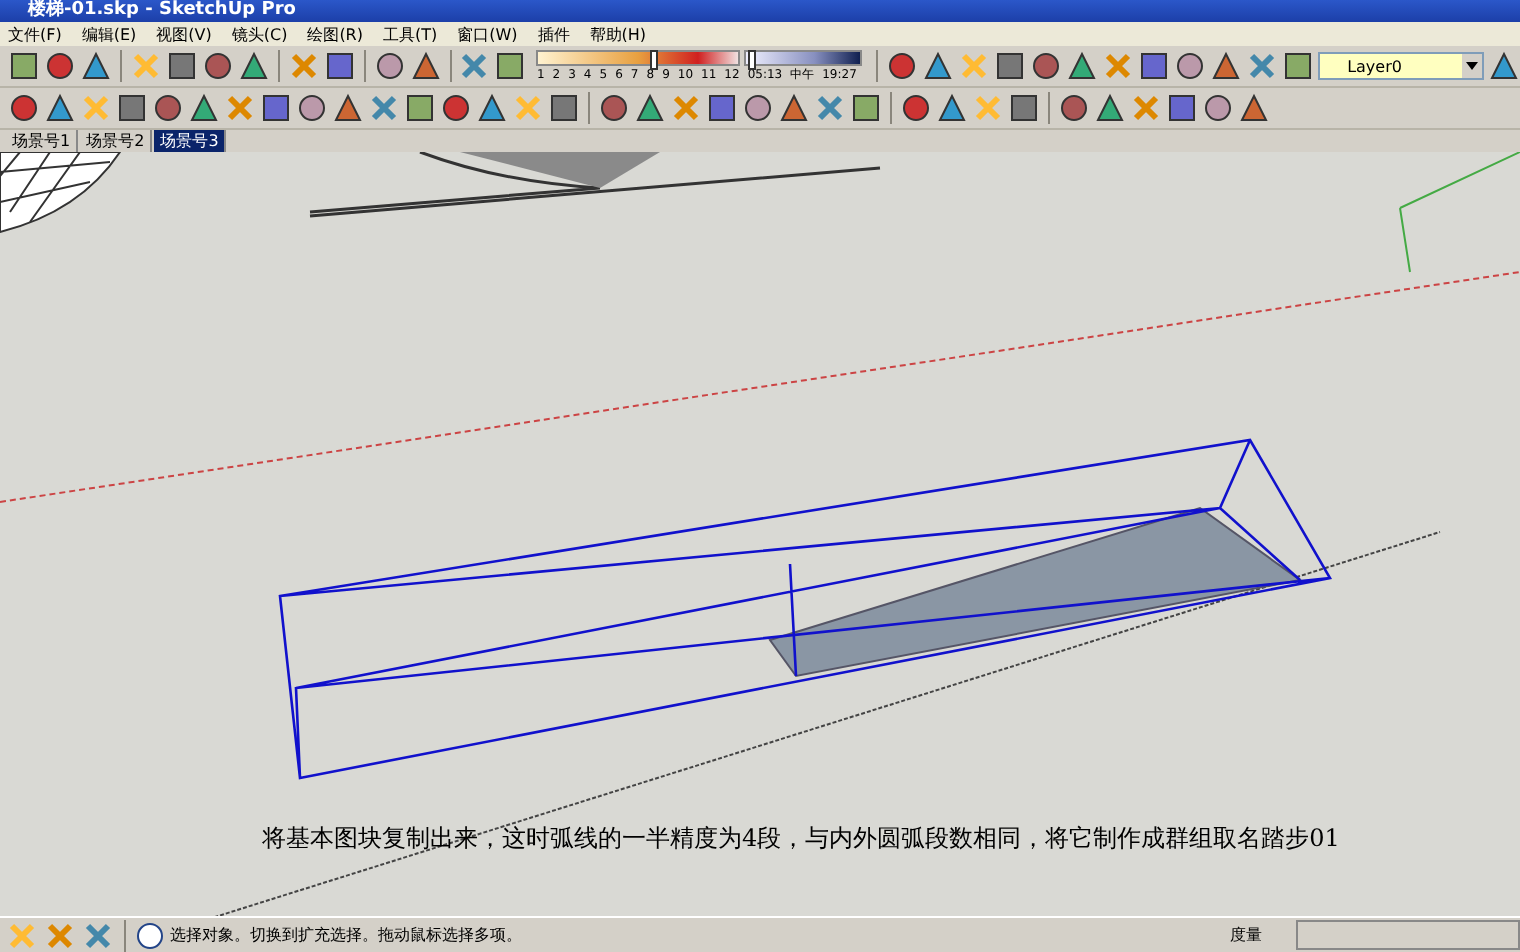  I want to click on menu-item: 文件(F), so click(35, 34).